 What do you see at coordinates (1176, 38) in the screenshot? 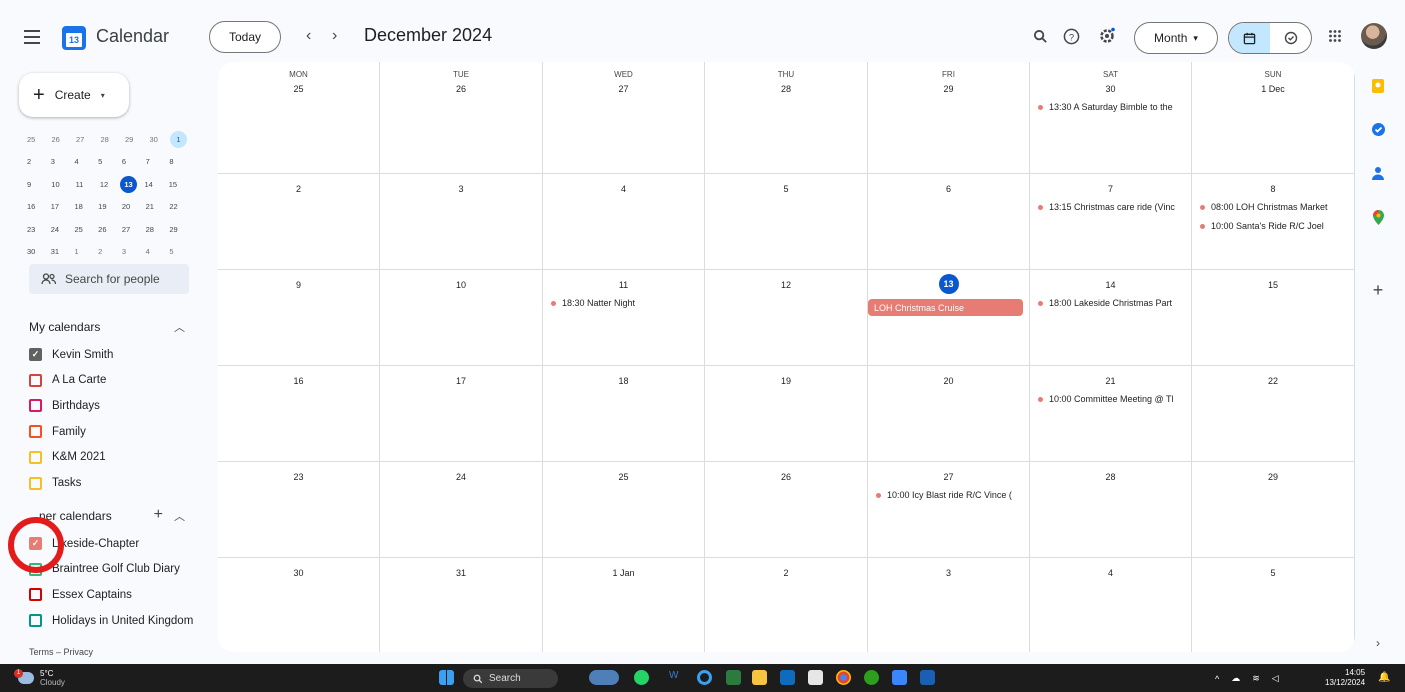
I see `view-switcher-dropdown: Month ▾` at bounding box center [1176, 38].